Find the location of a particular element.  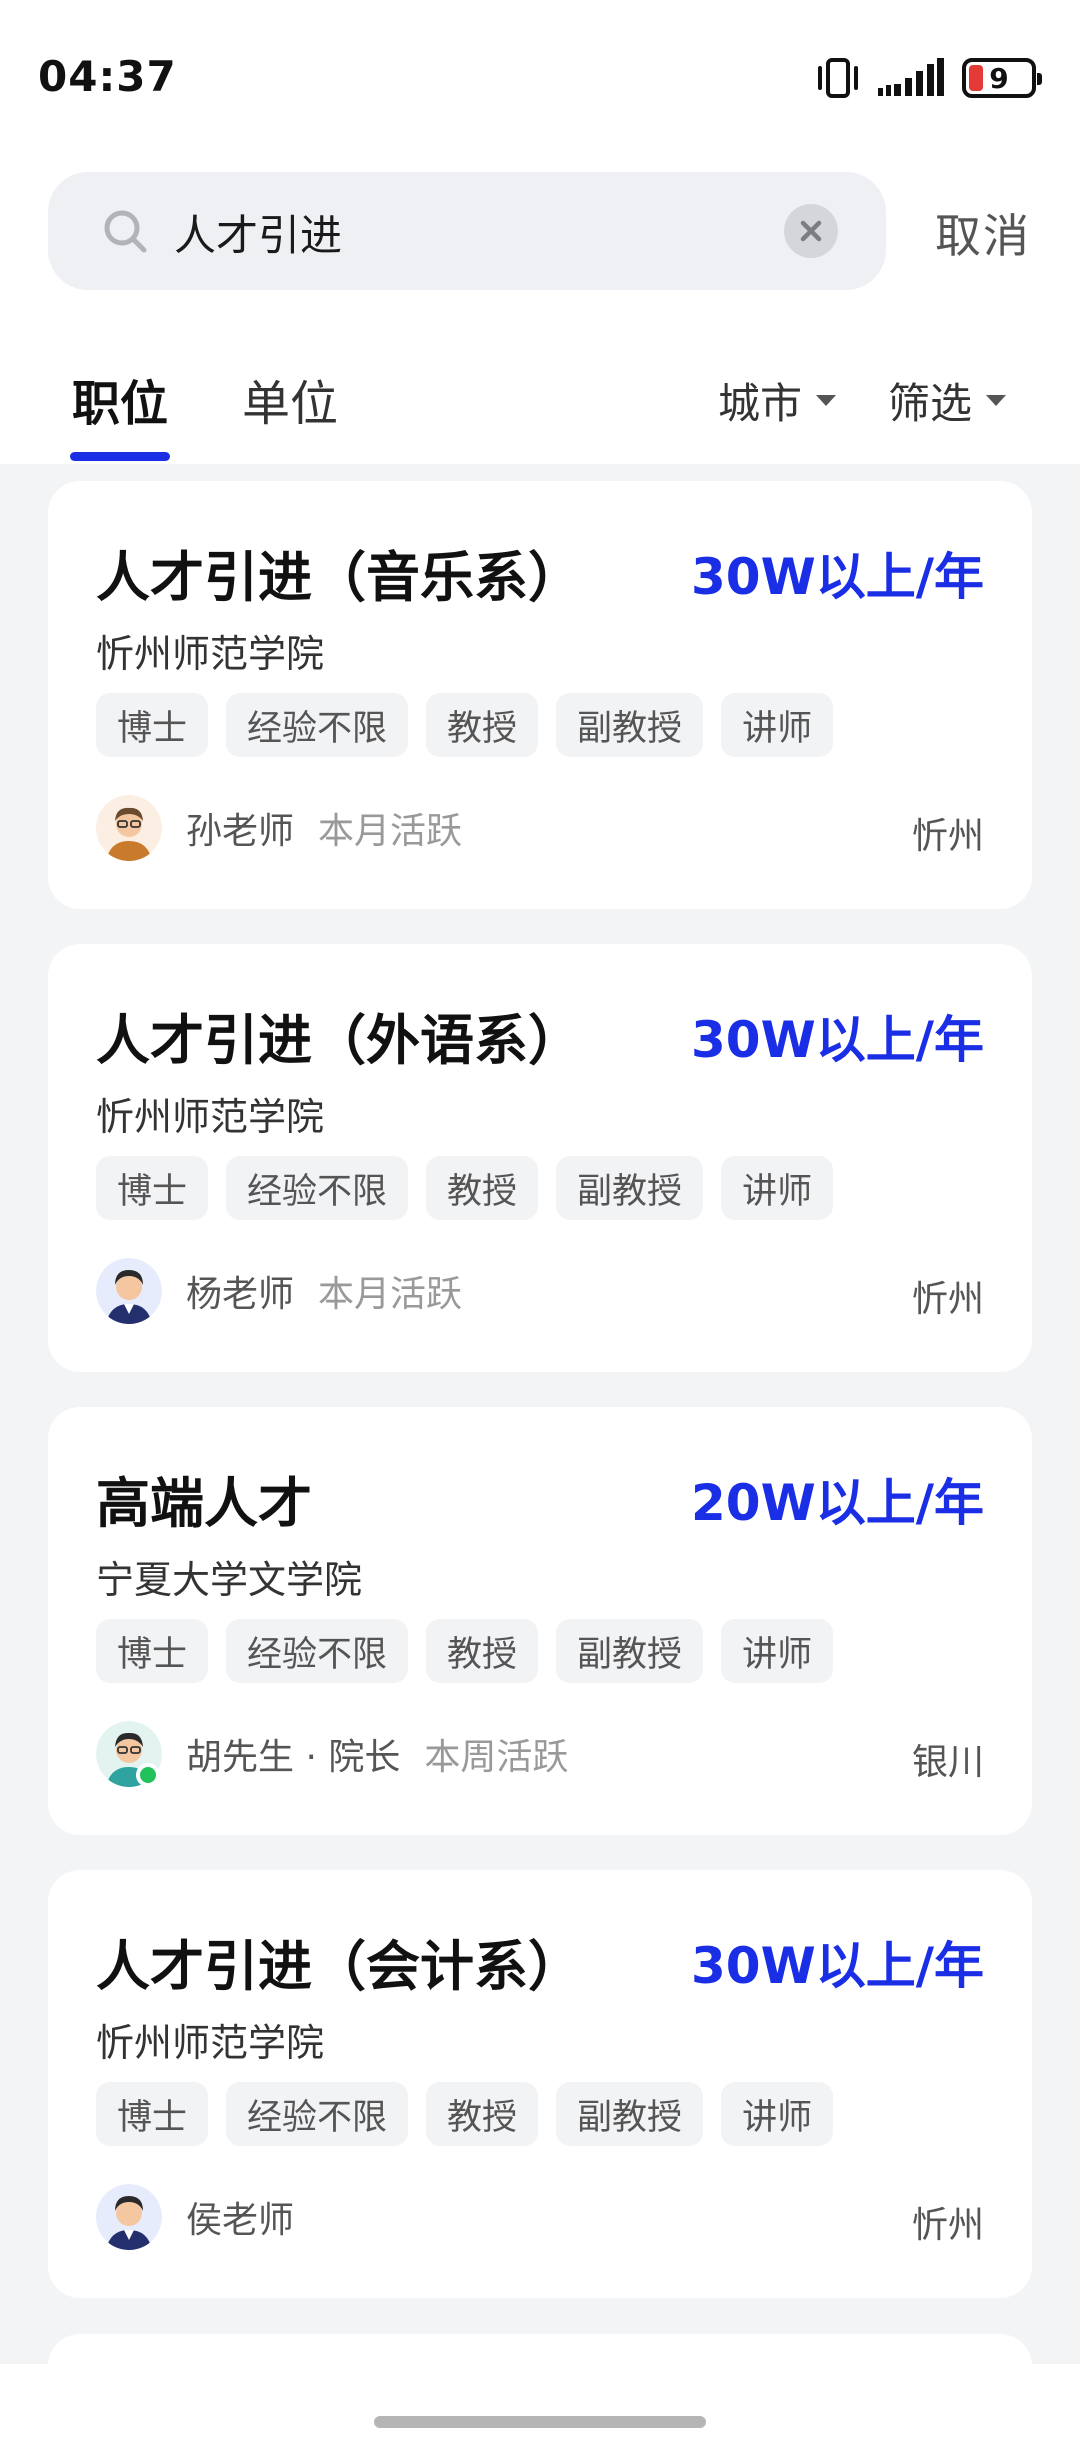

city-filter: 城市 is located at coordinates (777, 400).